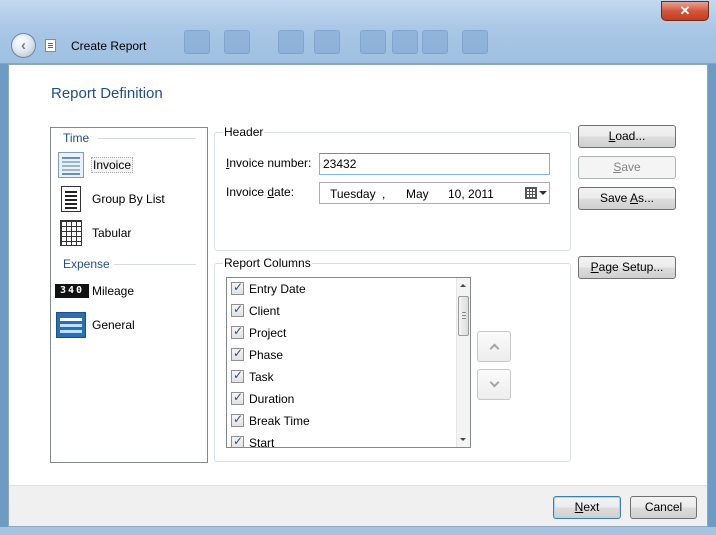 The image size is (716, 535). What do you see at coordinates (358, 505) in the screenshot?
I see `dialog-footer: Next Cancel` at bounding box center [358, 505].